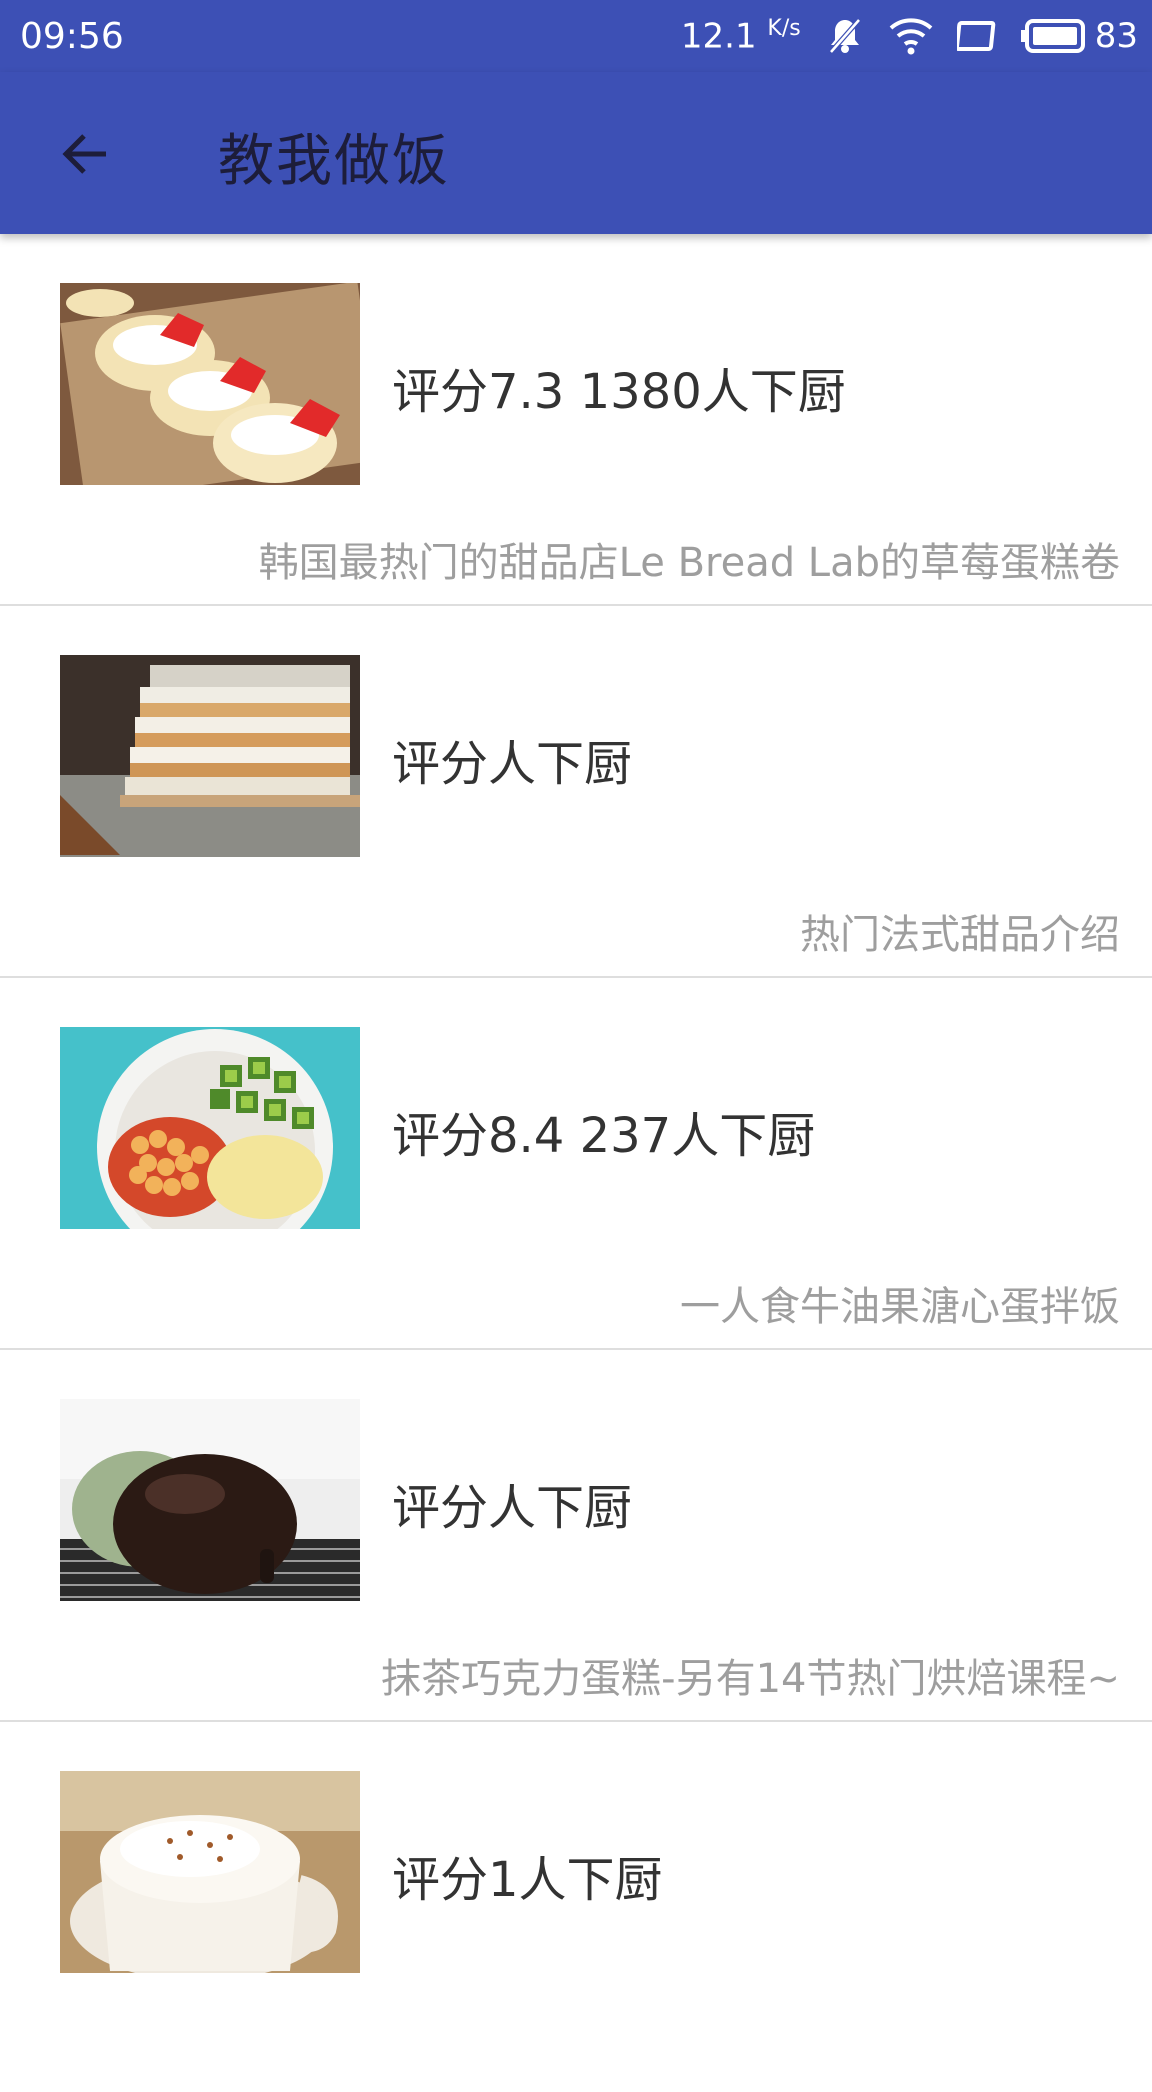 The image size is (1152, 2092). What do you see at coordinates (527, 1880) in the screenshot?
I see `recipe-rating: 评分1人下厨` at bounding box center [527, 1880].